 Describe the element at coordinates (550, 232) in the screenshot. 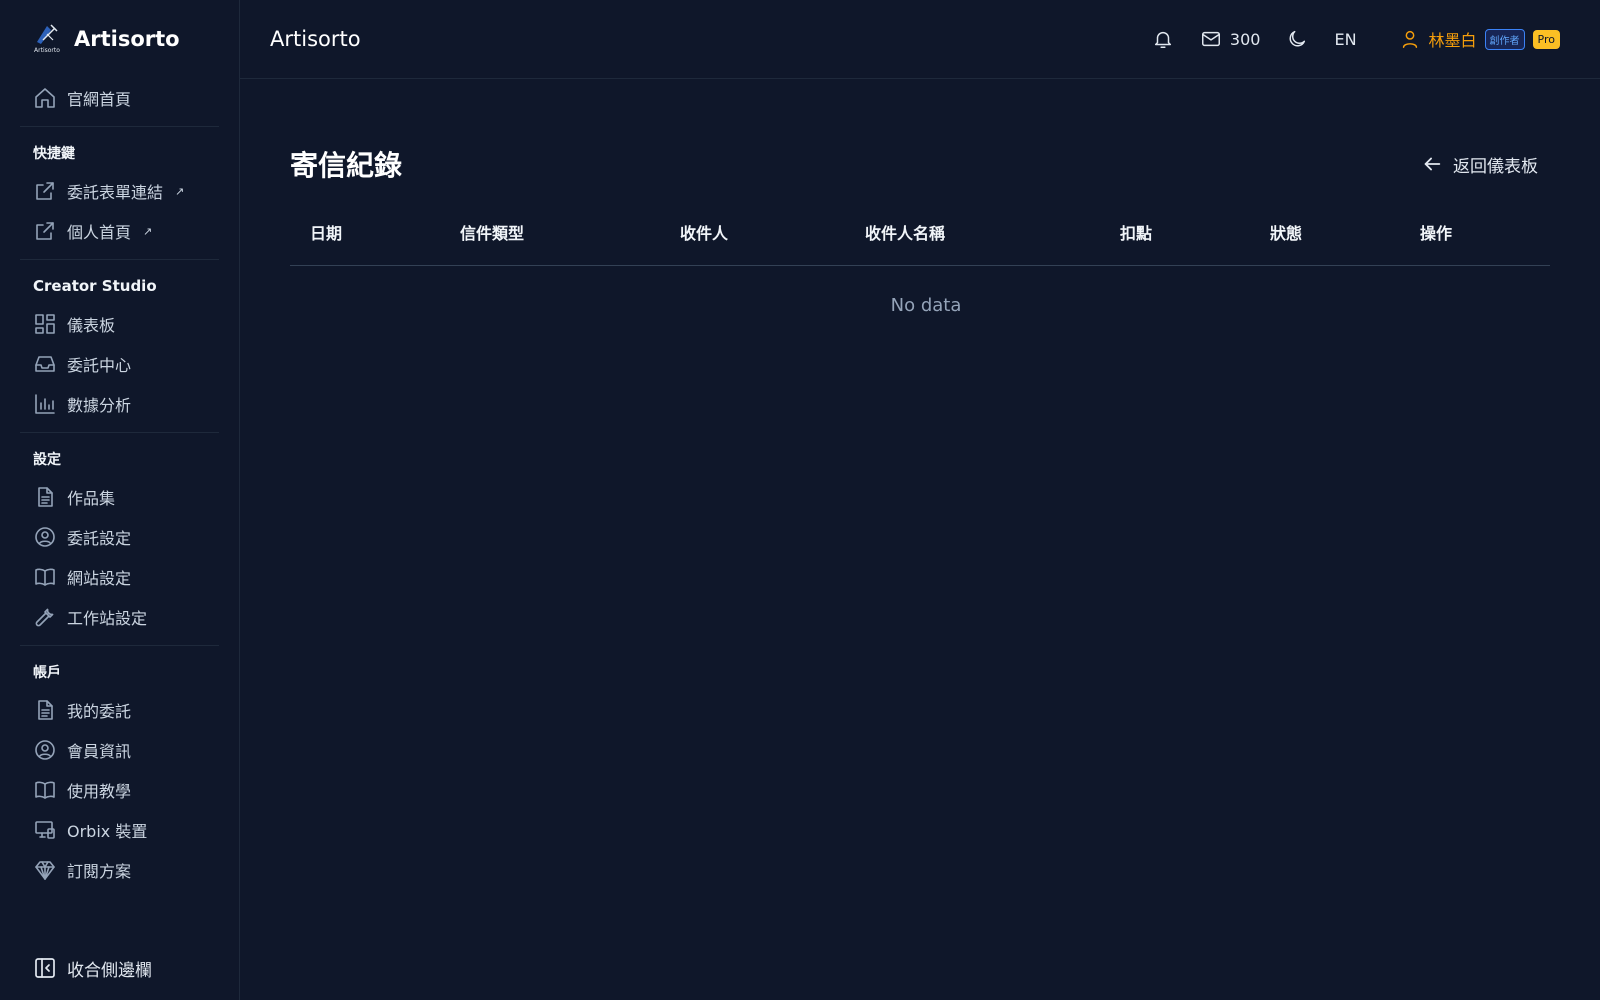

I see `column-header-mail-type: 信件類型` at that location.